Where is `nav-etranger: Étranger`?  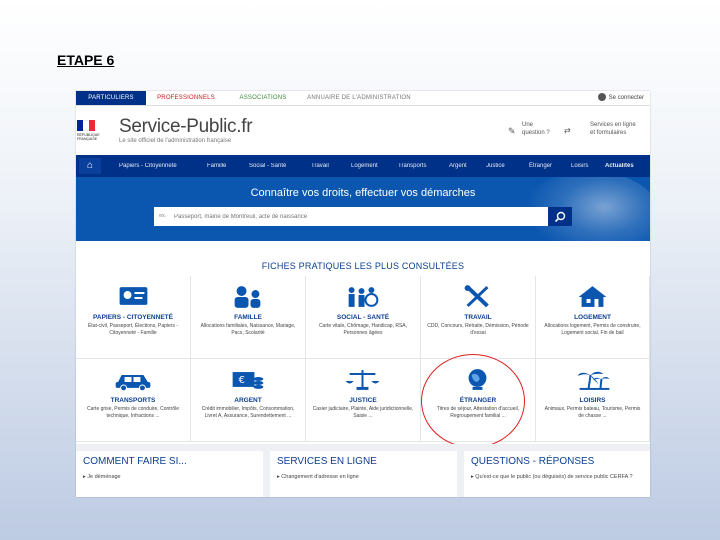
nav-etranger: Étranger is located at coordinates (540, 166).